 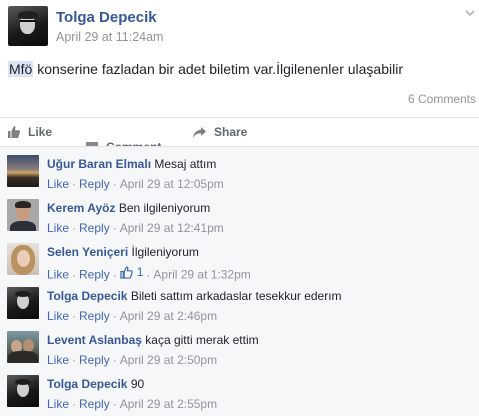 What do you see at coordinates (28, 26) in the screenshot?
I see `author-avatar` at bounding box center [28, 26].